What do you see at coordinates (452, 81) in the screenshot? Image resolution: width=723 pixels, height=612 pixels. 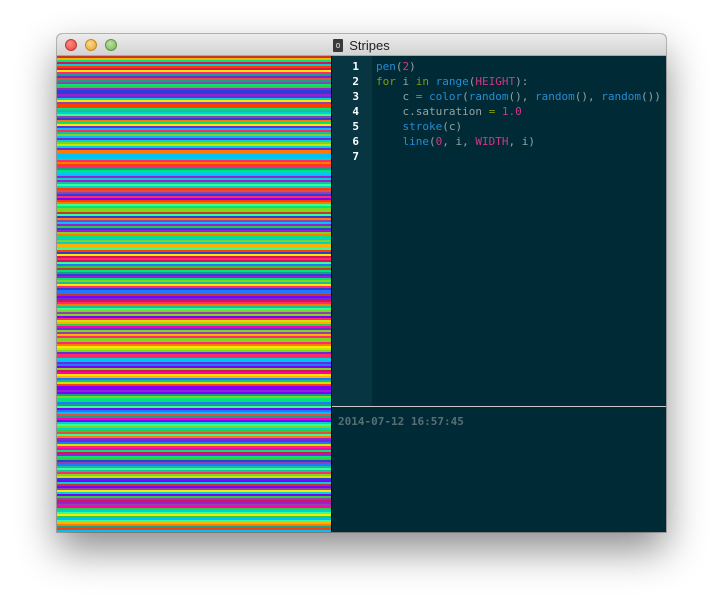 I see `code-text: for i in range(HEIGHT):` at bounding box center [452, 81].